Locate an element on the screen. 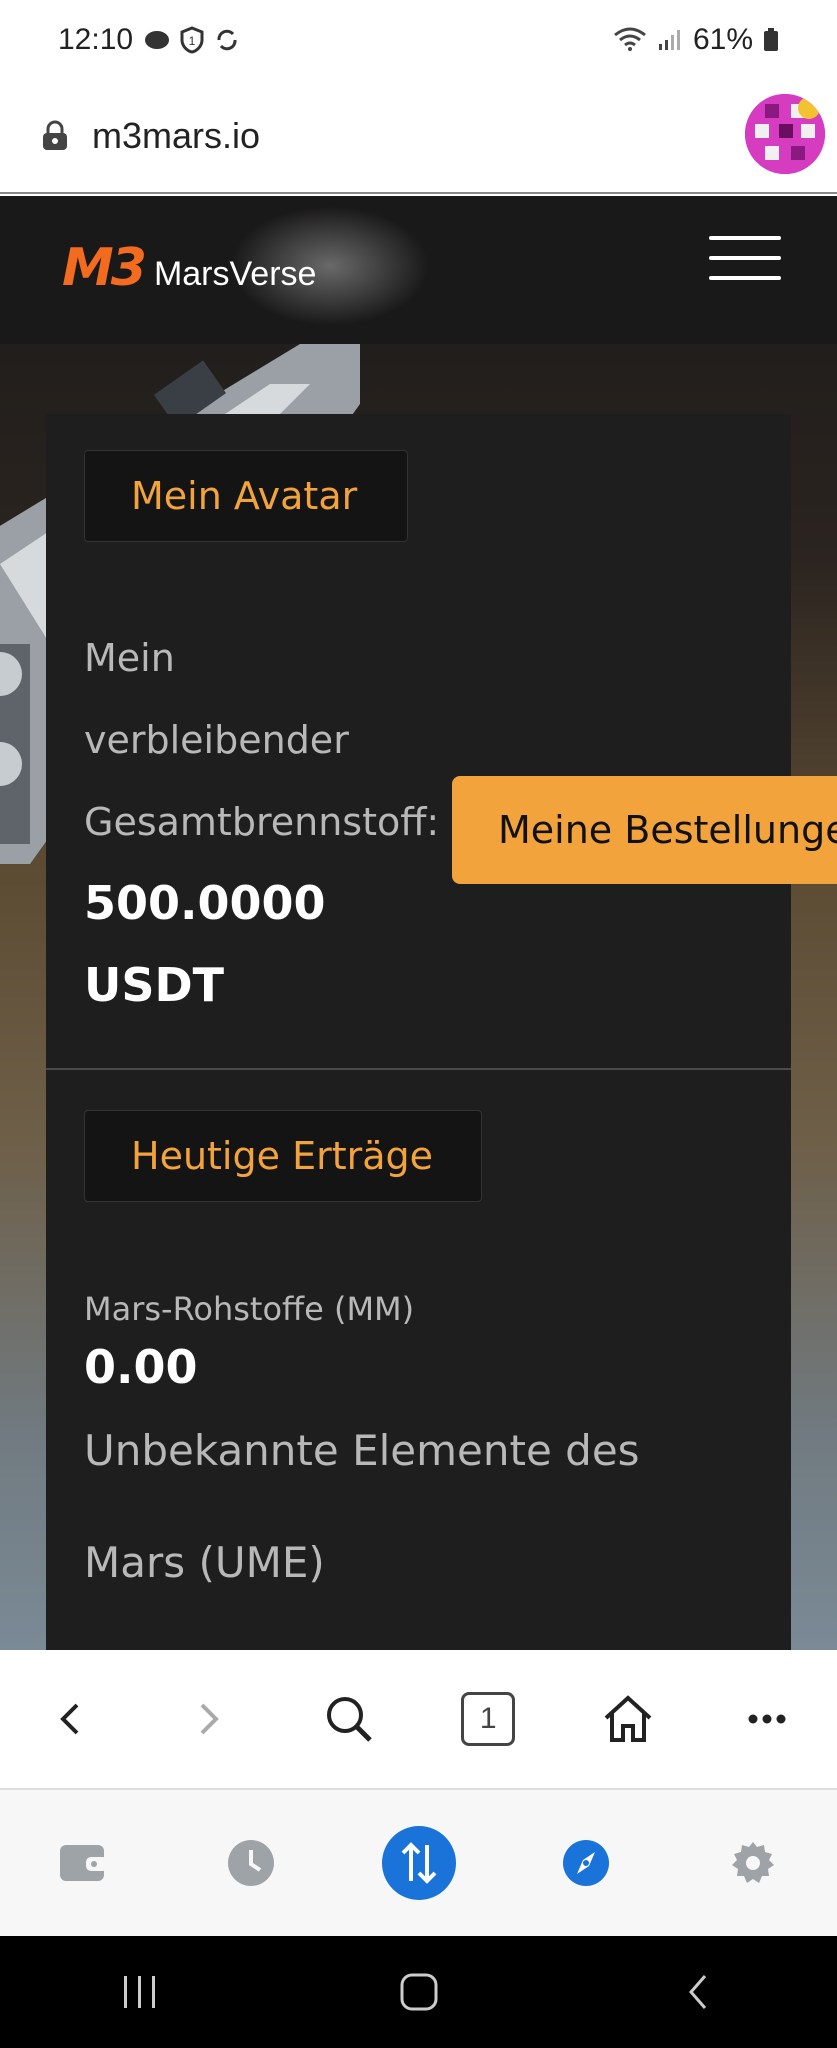 The width and height of the screenshot is (837, 2048). browser-toolbar: 1 is located at coordinates (418, 1720).